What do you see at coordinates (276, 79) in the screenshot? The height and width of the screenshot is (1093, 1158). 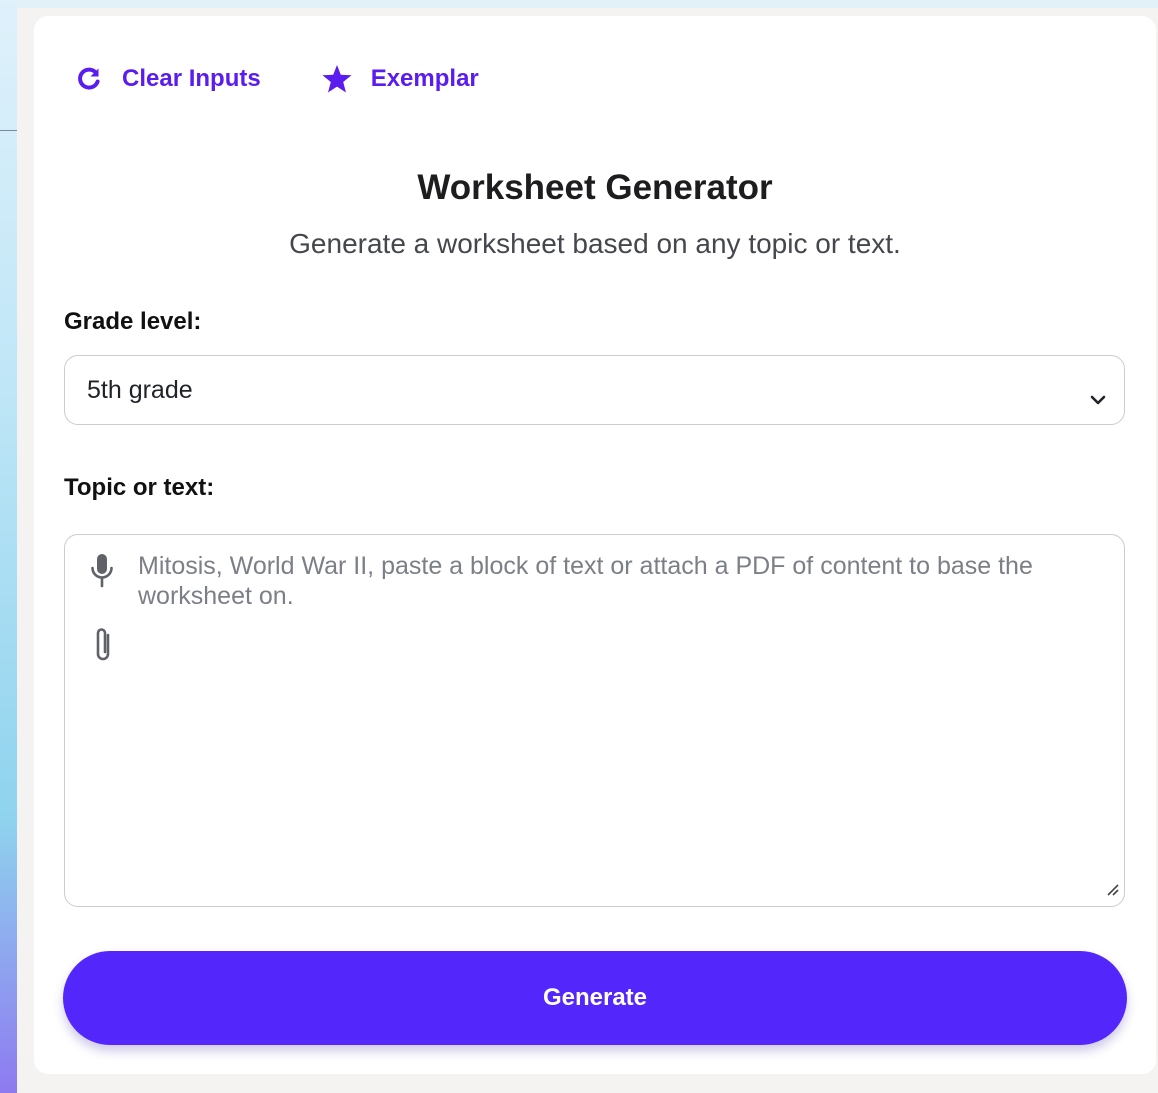 I see `toolbar: Clear Inputs Exemplar` at bounding box center [276, 79].